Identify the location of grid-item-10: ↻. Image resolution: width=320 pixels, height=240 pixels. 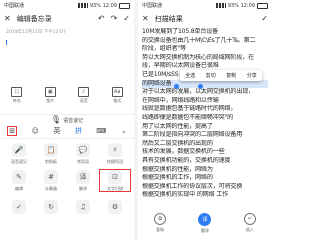
(51, 207).